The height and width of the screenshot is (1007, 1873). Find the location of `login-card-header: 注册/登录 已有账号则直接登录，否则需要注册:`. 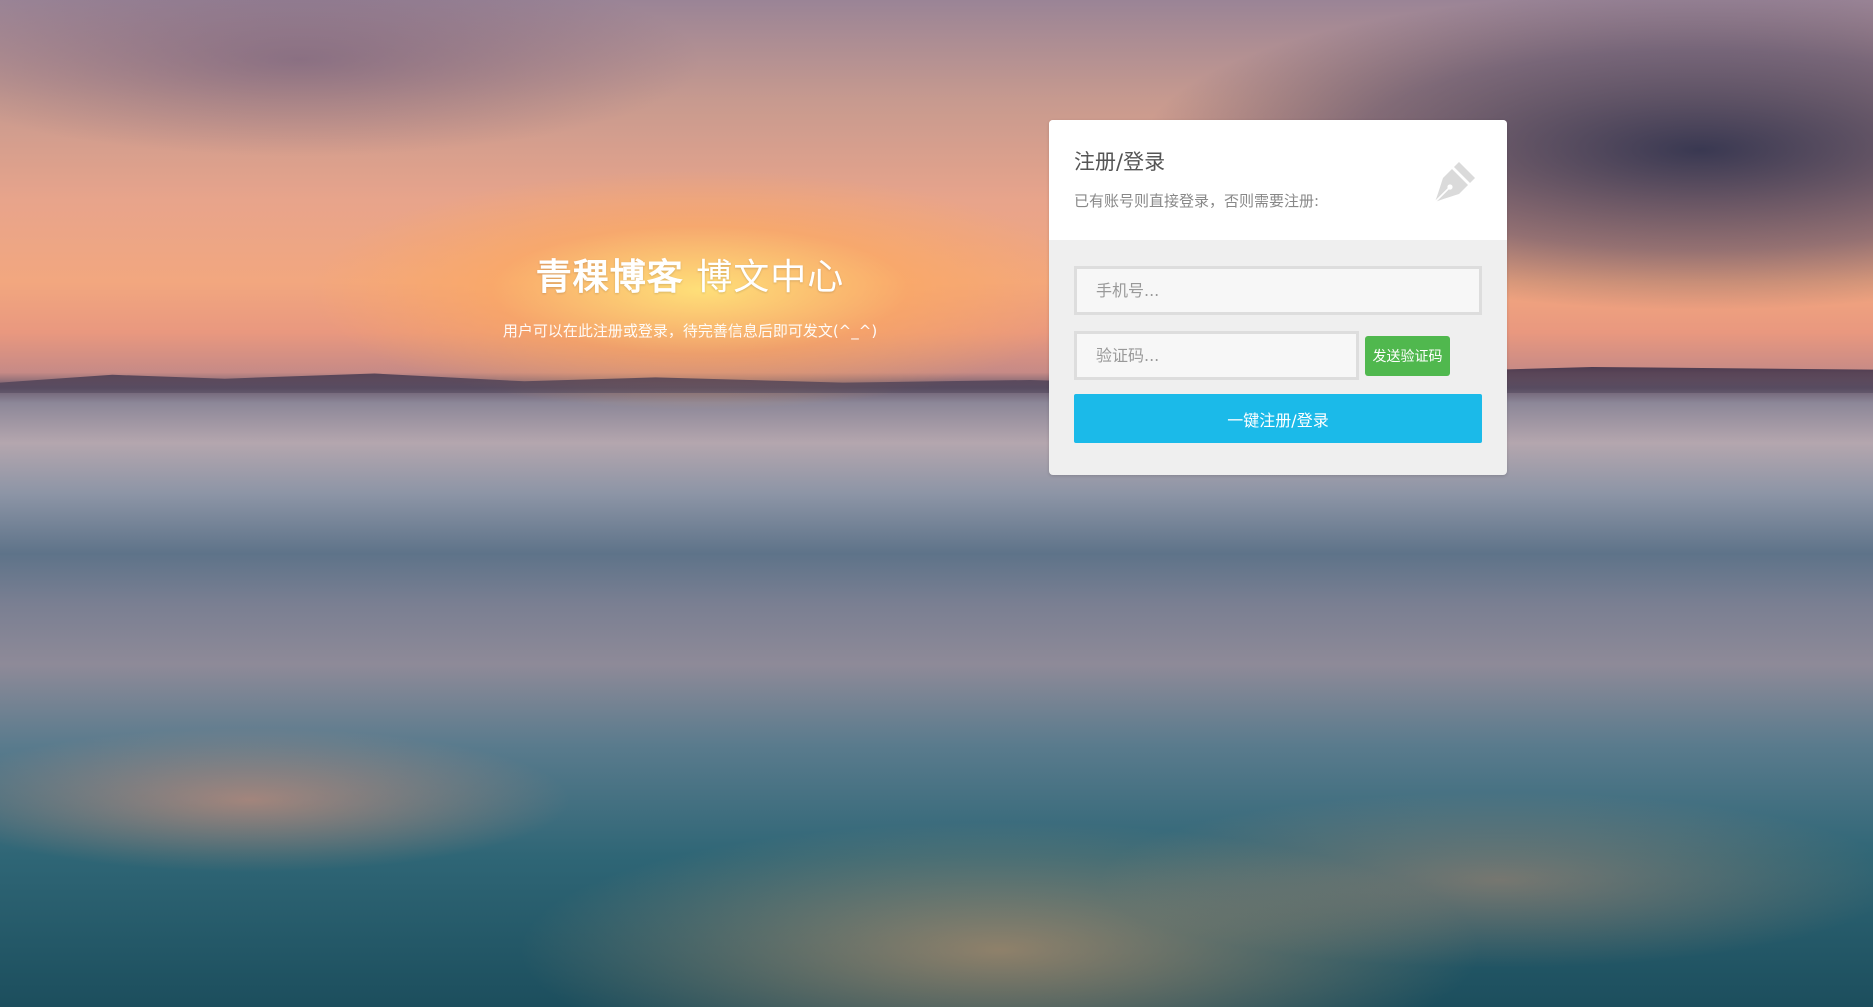

login-card-header: 注册/登录 已有账号则直接登录，否则需要注册: is located at coordinates (1278, 180).